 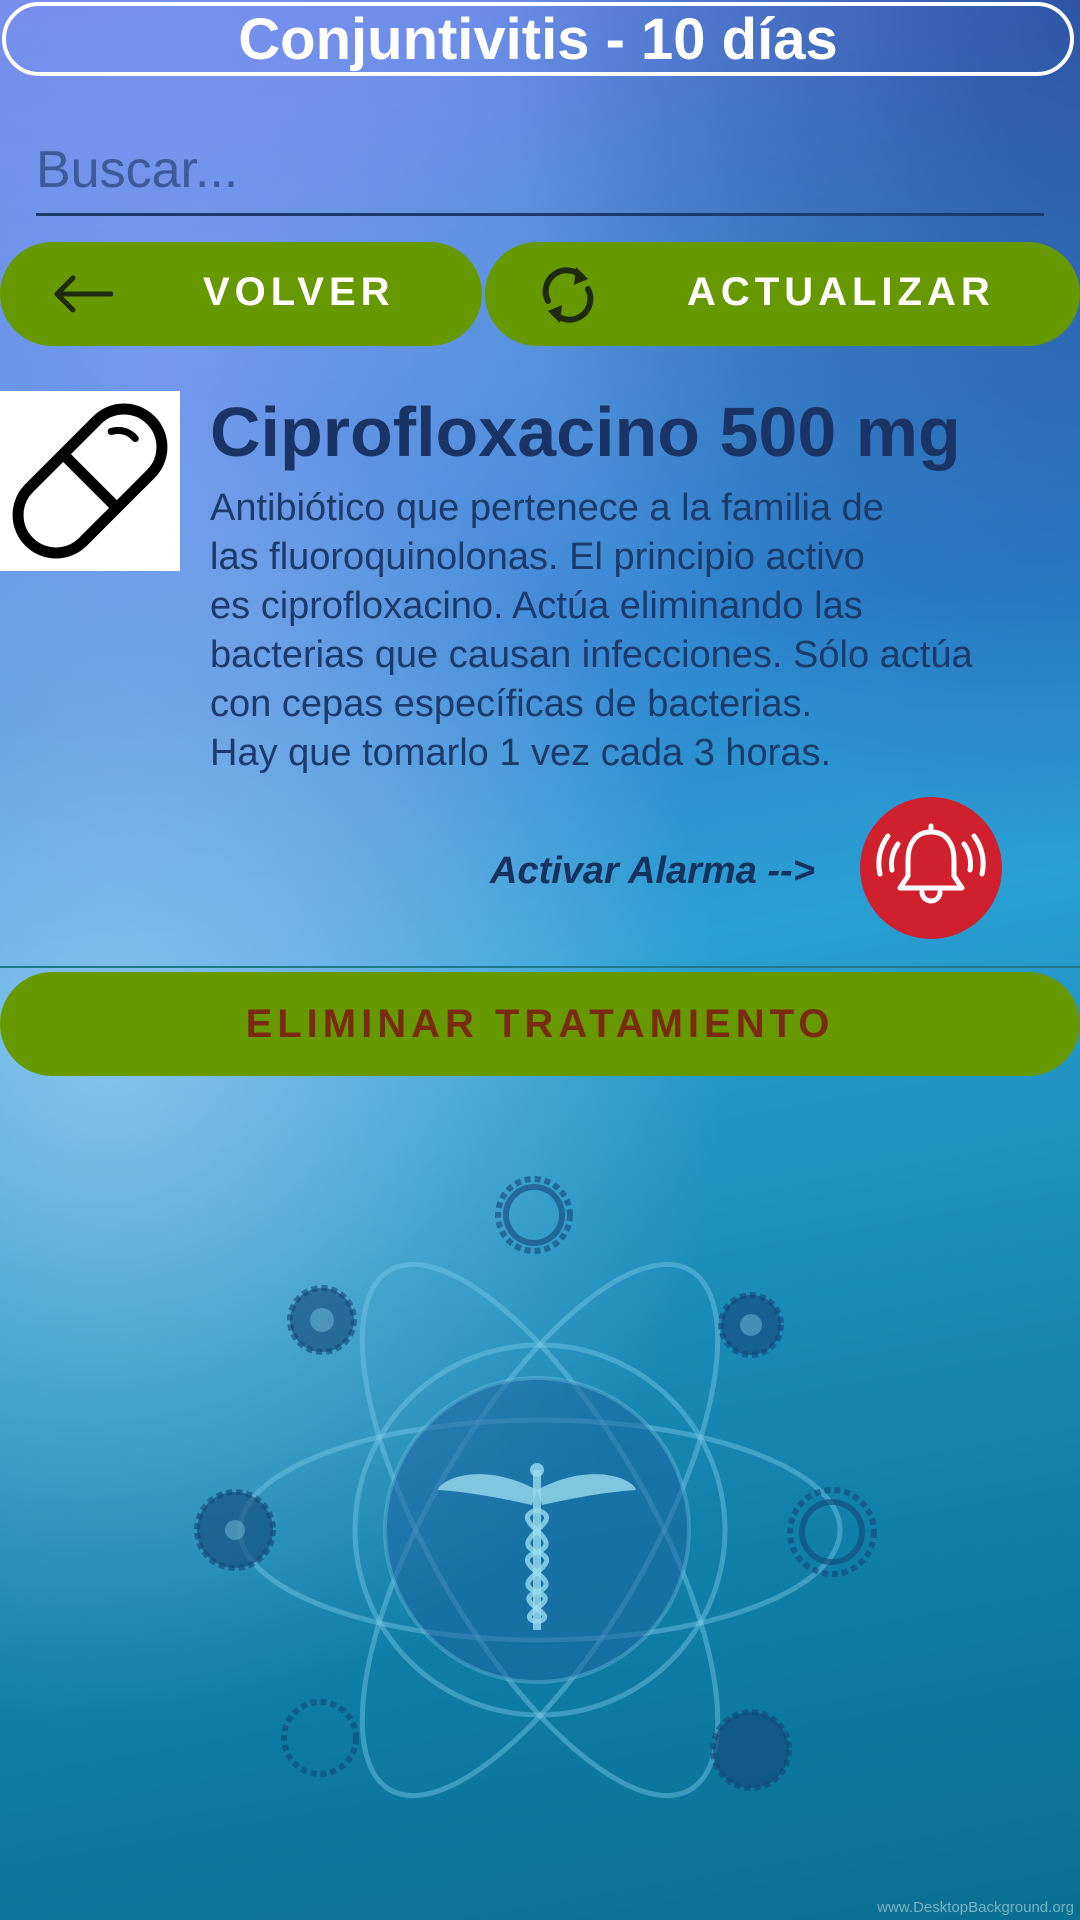 I want to click on description-line: Hay que tomarlo 1 vez cada 3 horas., so click(x=521, y=753).